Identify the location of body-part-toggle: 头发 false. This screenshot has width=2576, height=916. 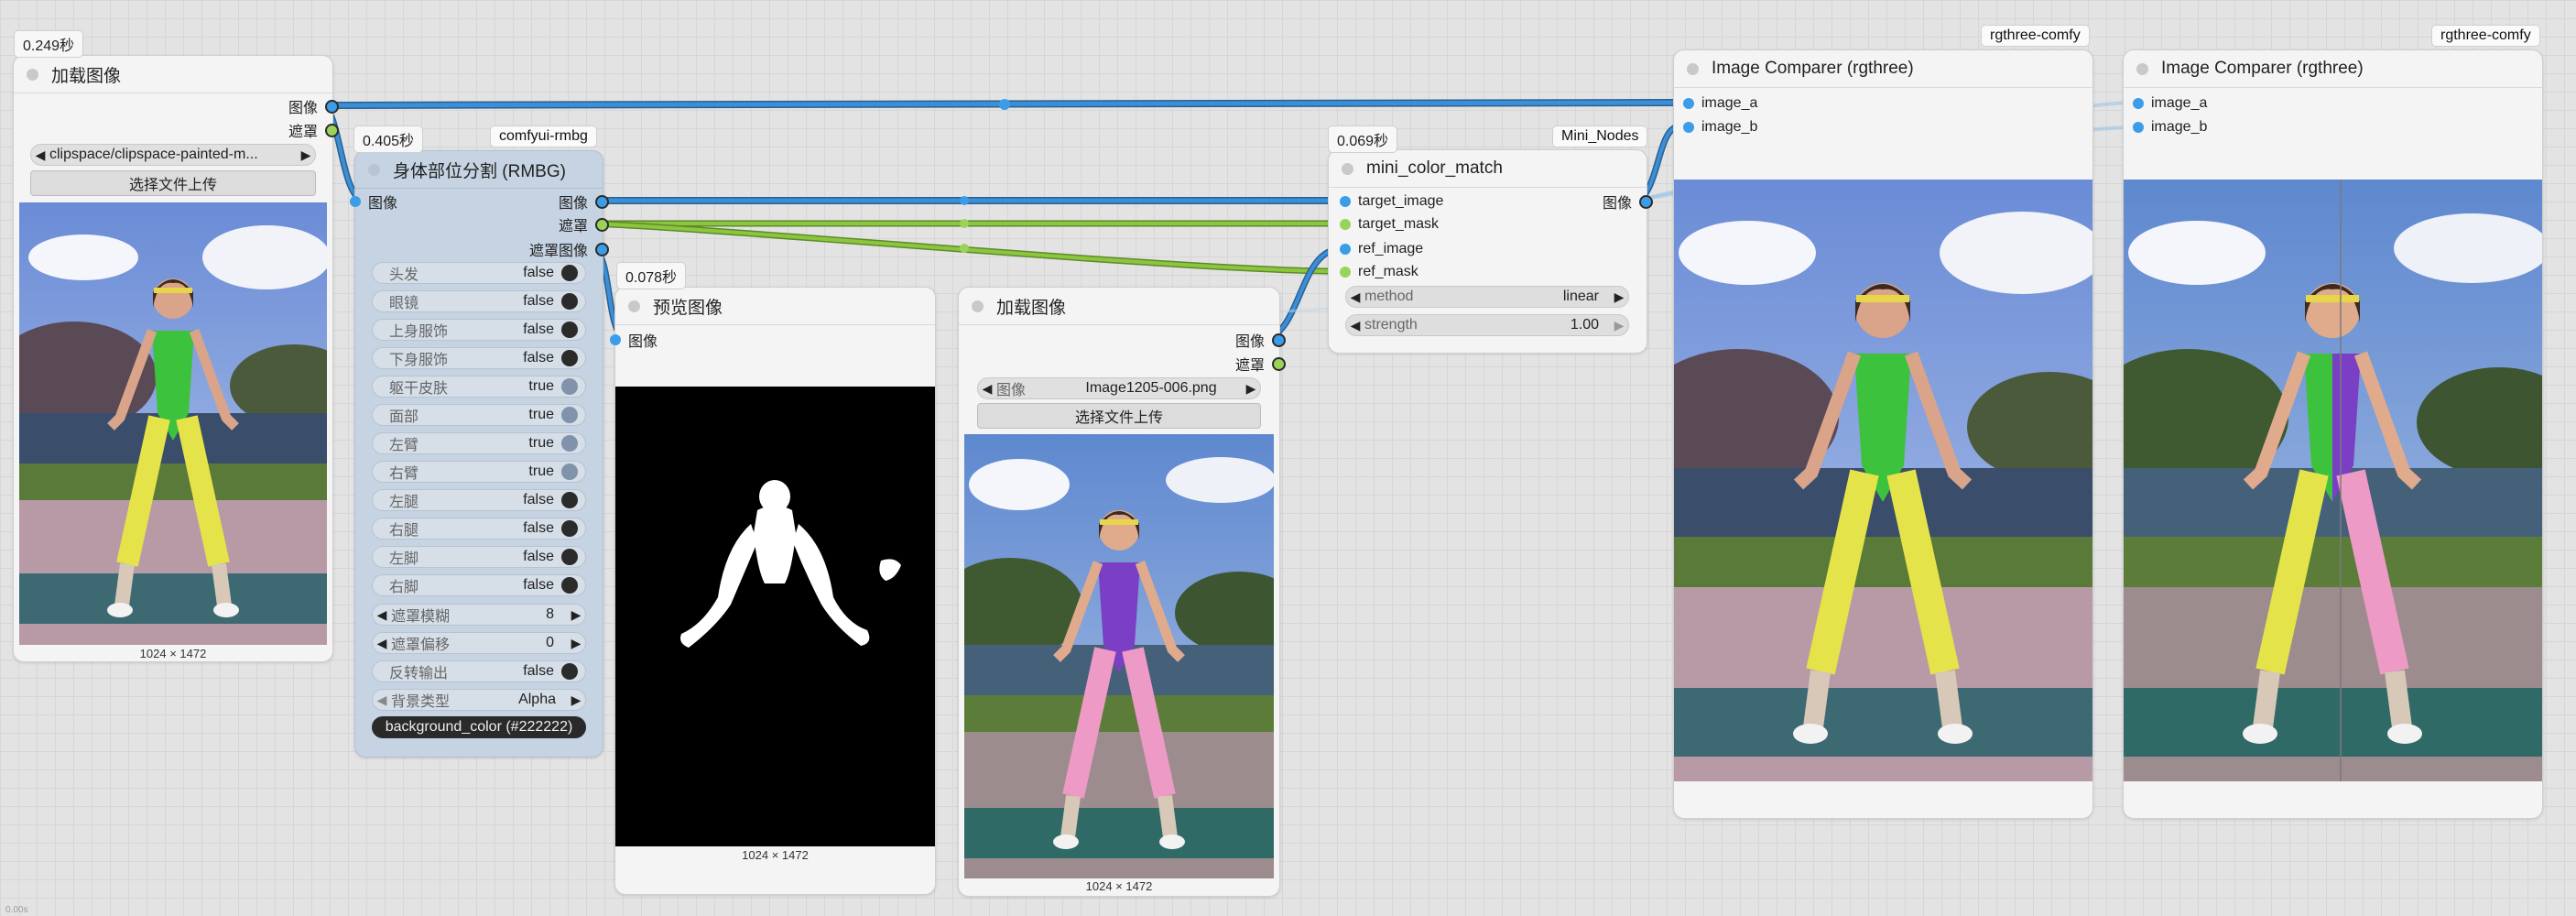
(479, 273).